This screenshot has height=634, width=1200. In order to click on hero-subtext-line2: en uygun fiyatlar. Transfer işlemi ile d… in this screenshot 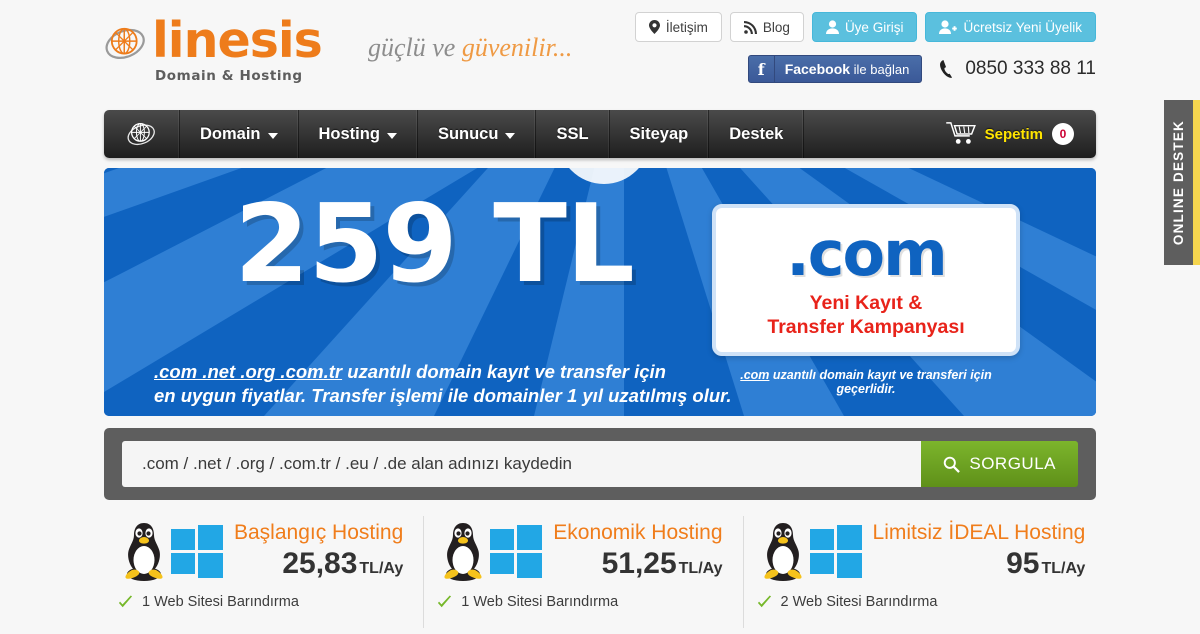, I will do `click(443, 396)`.